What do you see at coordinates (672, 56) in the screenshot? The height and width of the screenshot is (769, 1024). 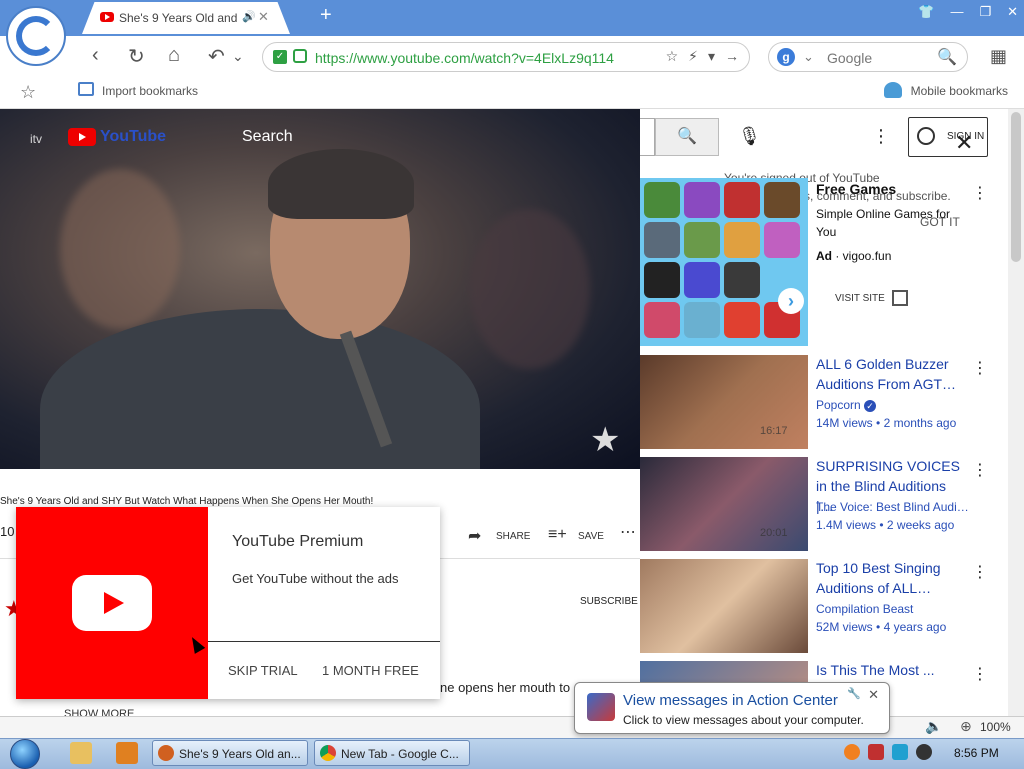 I see `favorite-star-icon: ☆` at bounding box center [672, 56].